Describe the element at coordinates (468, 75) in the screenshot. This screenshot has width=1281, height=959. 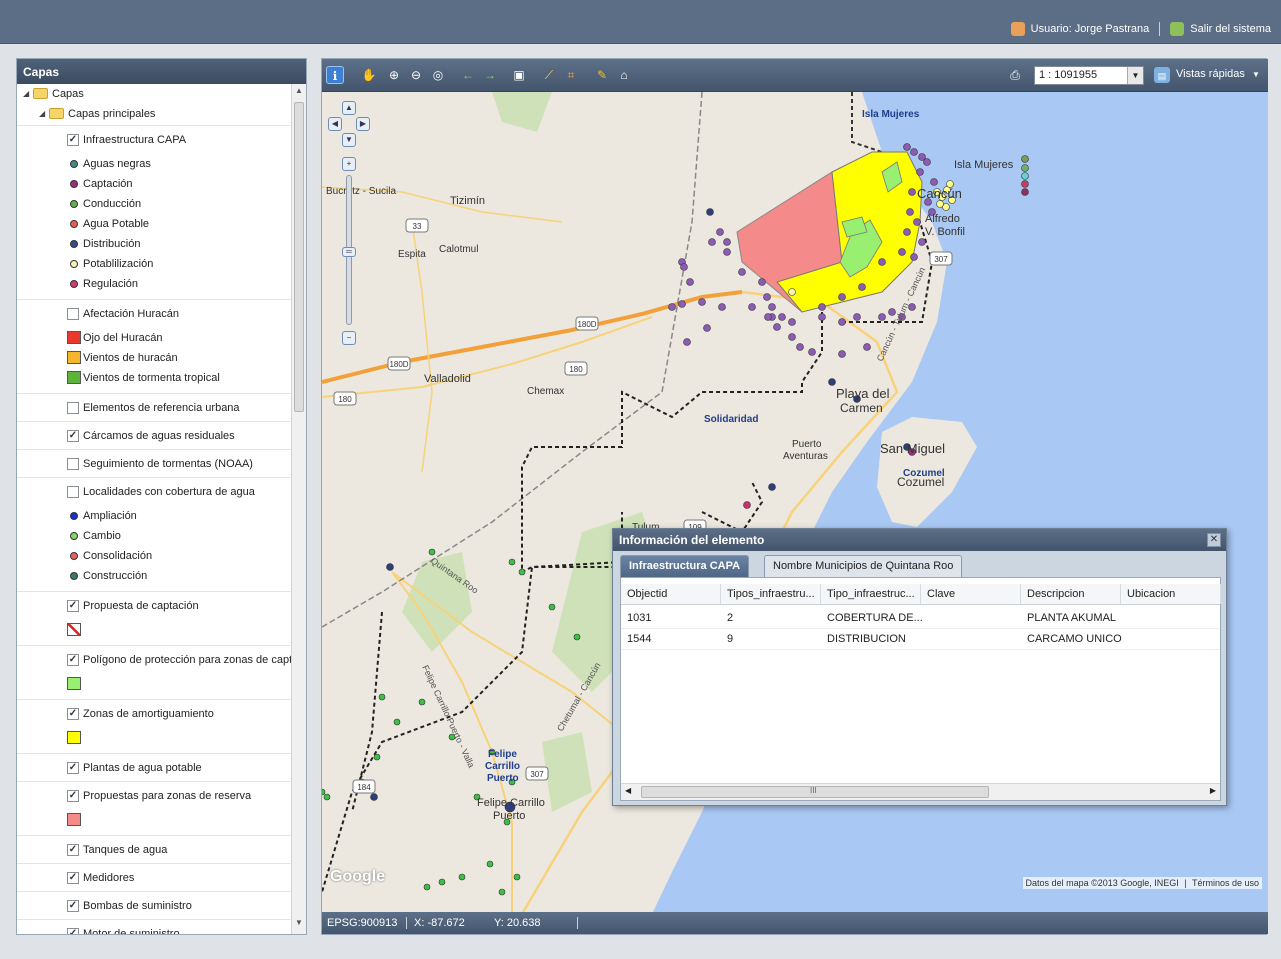
I see `back-arrow-icon: ←` at that location.